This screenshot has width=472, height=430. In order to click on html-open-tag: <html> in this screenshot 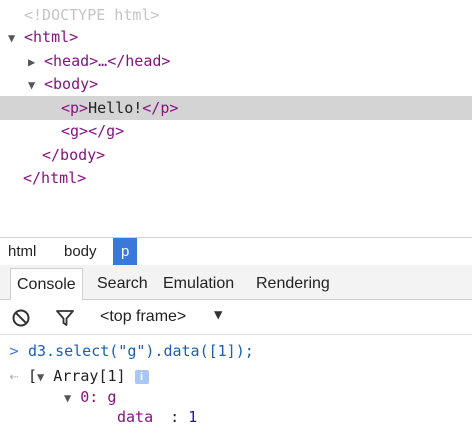, I will do `click(51, 37)`.